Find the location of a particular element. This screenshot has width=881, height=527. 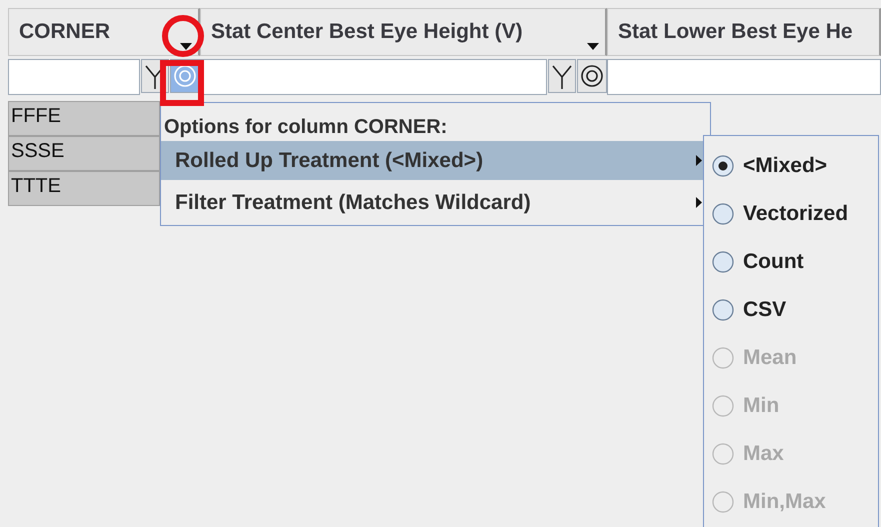

target-icon is located at coordinates (592, 76).